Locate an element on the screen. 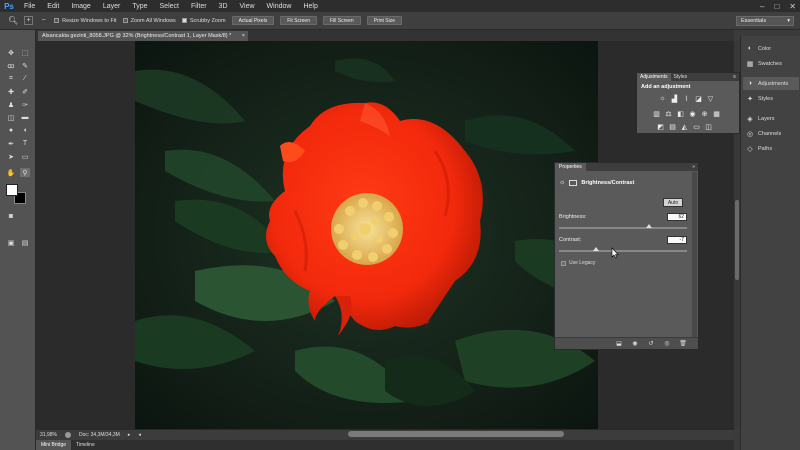 The image size is (800, 450). lasso-icon: ꝏ is located at coordinates (11, 65).